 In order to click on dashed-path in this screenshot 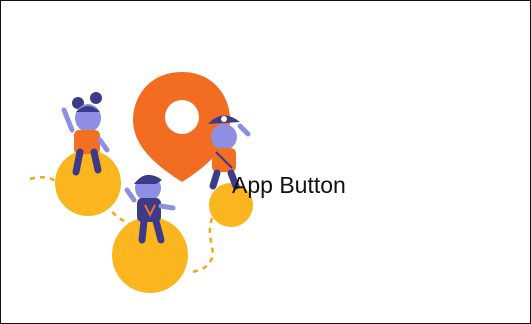, I will do `click(200, 245)`.